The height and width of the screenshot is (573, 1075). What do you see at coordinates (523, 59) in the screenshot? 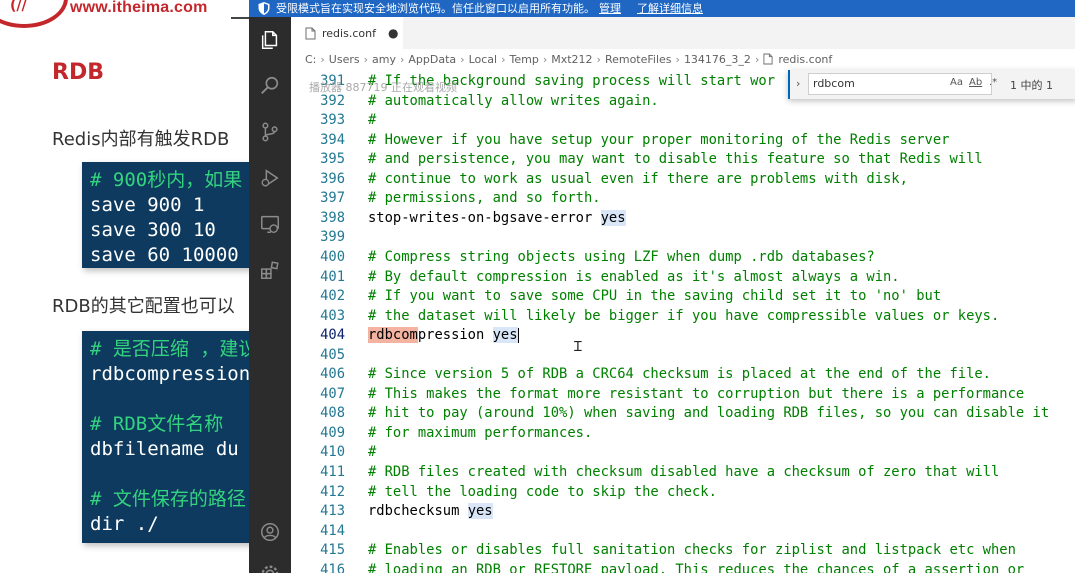
I see `breadcrumb-item: Temp` at bounding box center [523, 59].